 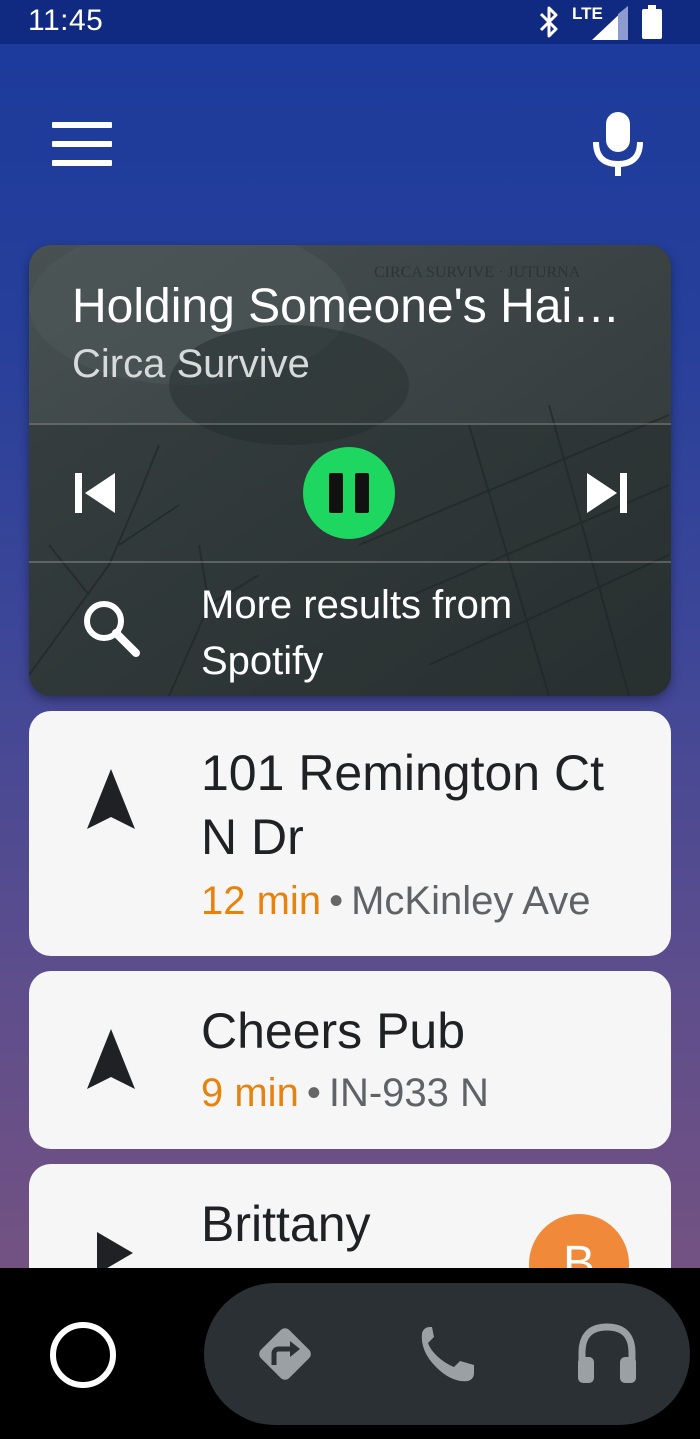 I want to click on bluetooth-icon, so click(x=548, y=22).